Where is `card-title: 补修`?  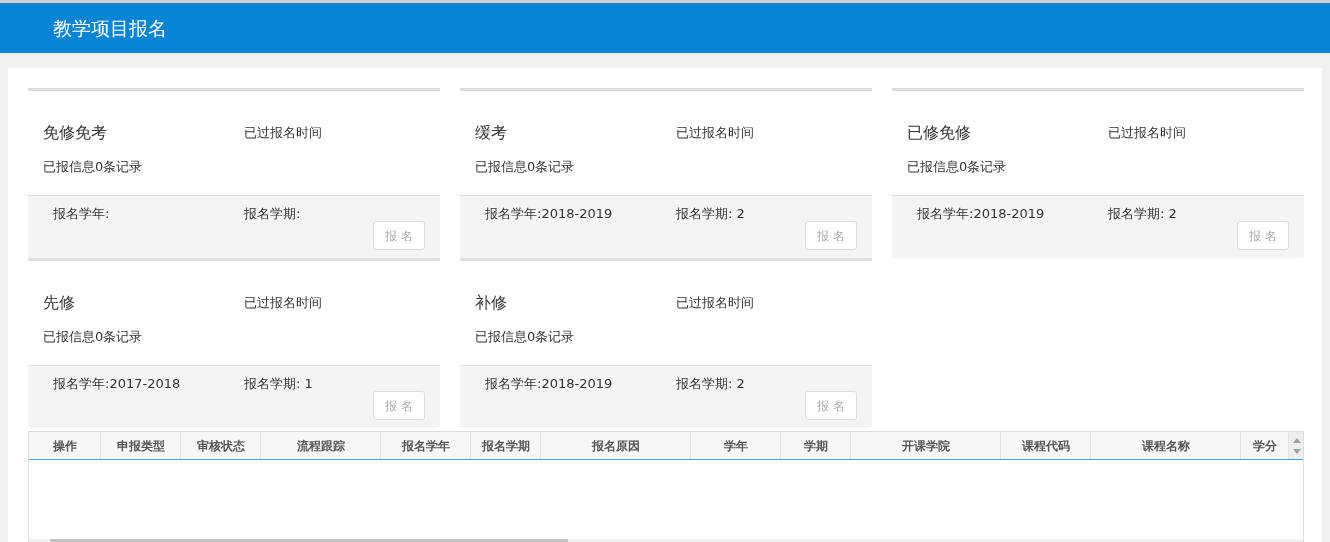 card-title: 补修 is located at coordinates (491, 303).